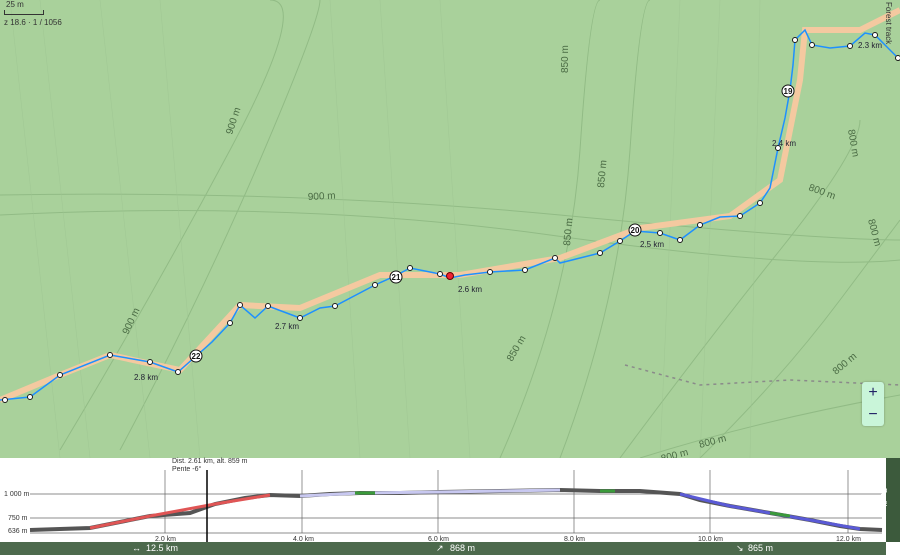 This screenshot has width=900, height=555. Describe the element at coordinates (463, 548) in the screenshot. I see `total-ascent: 868 m` at that location.